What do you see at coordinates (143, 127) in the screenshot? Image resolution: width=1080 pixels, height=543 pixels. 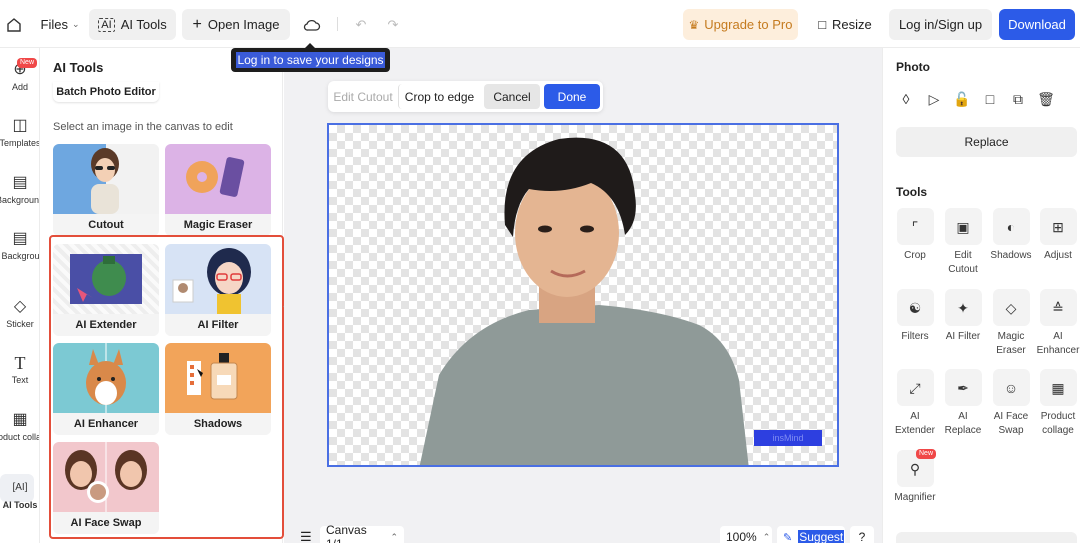 I see `panel-hint: Select an image in the canvas to edit` at bounding box center [143, 127].